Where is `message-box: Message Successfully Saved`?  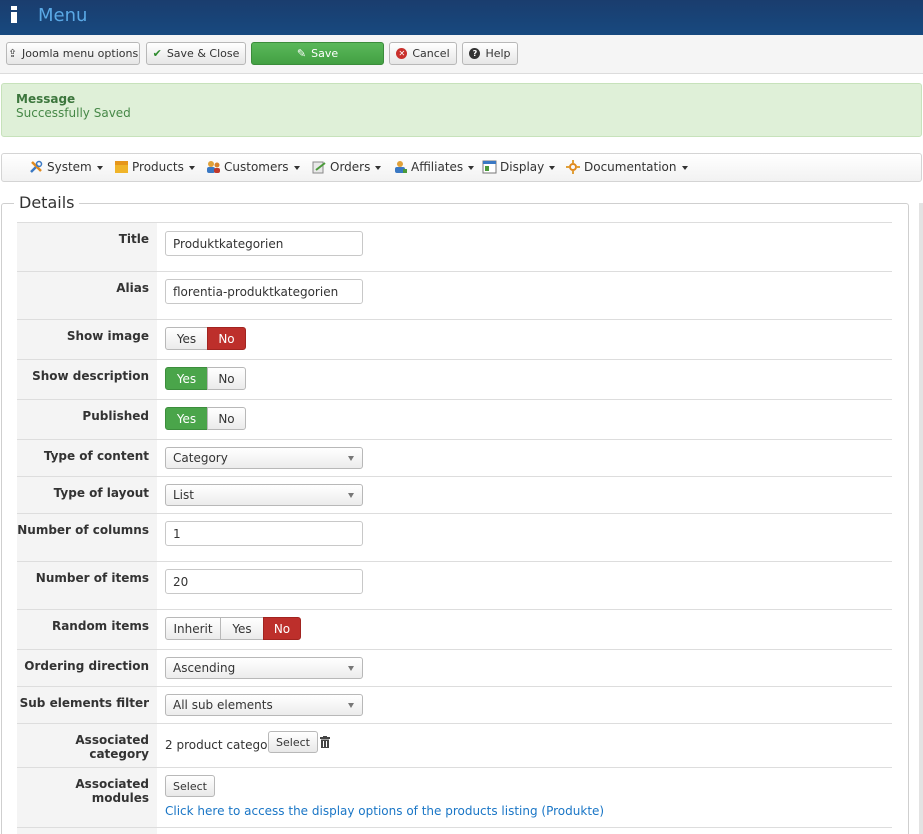 message-box: Message Successfully Saved is located at coordinates (461, 110).